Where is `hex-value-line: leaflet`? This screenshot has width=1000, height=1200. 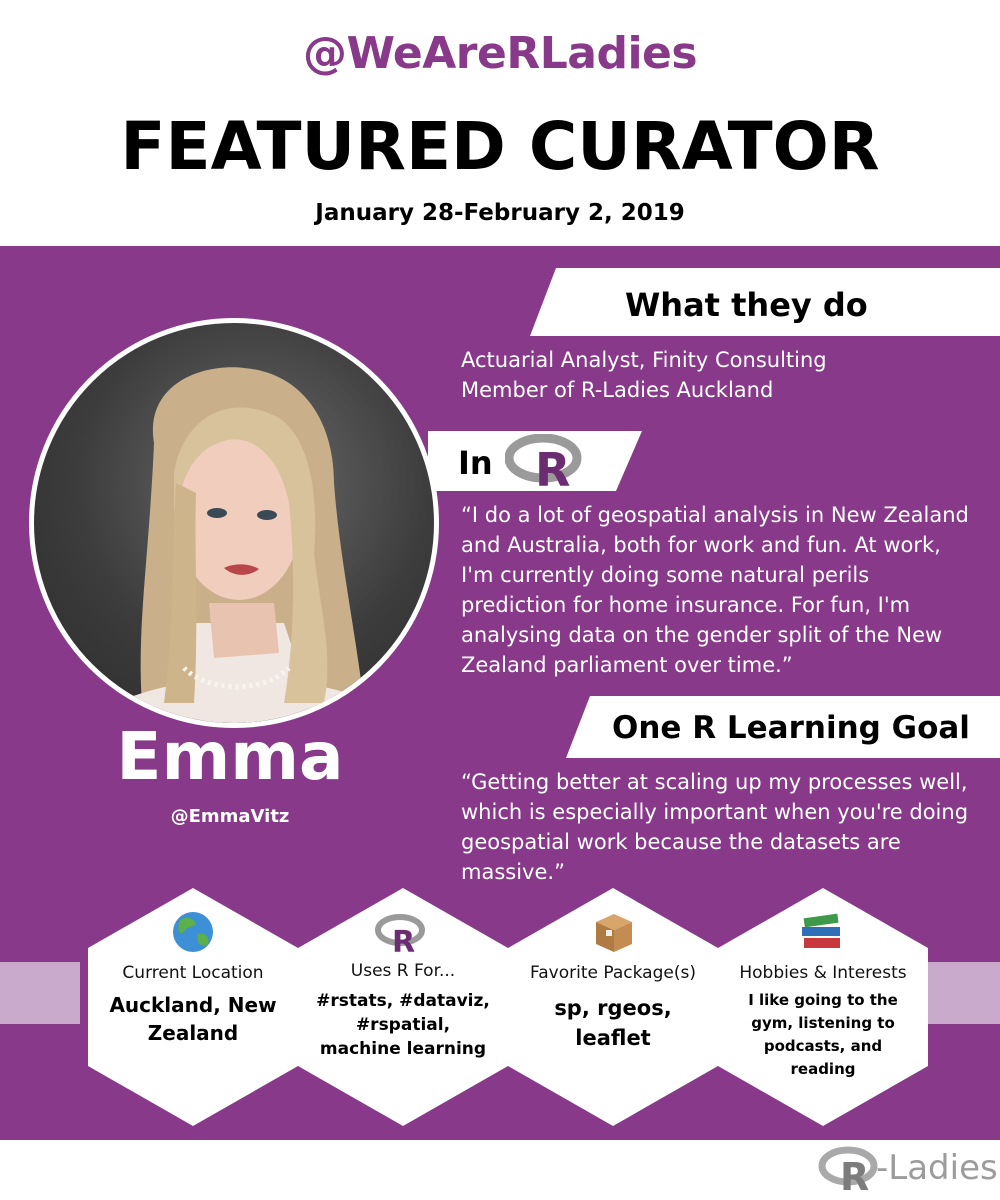
hex-value-line: leaflet is located at coordinates (613, 1038).